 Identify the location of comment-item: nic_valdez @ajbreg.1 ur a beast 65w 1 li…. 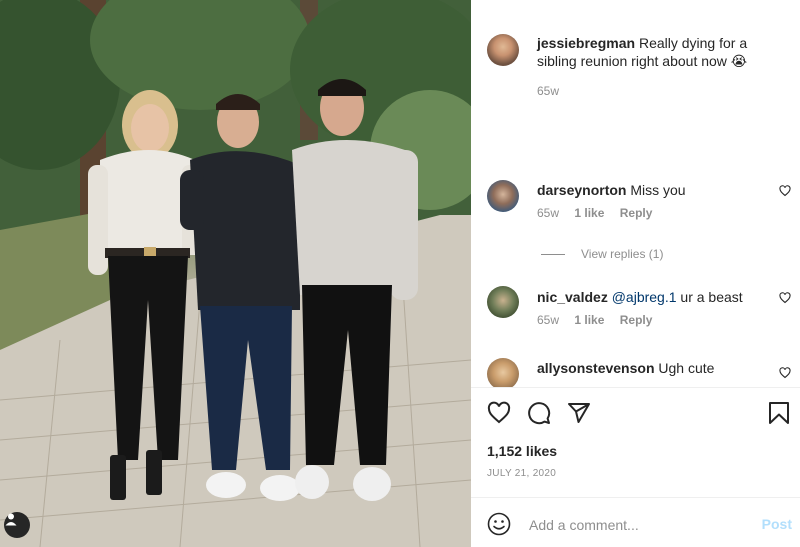
(639, 322).